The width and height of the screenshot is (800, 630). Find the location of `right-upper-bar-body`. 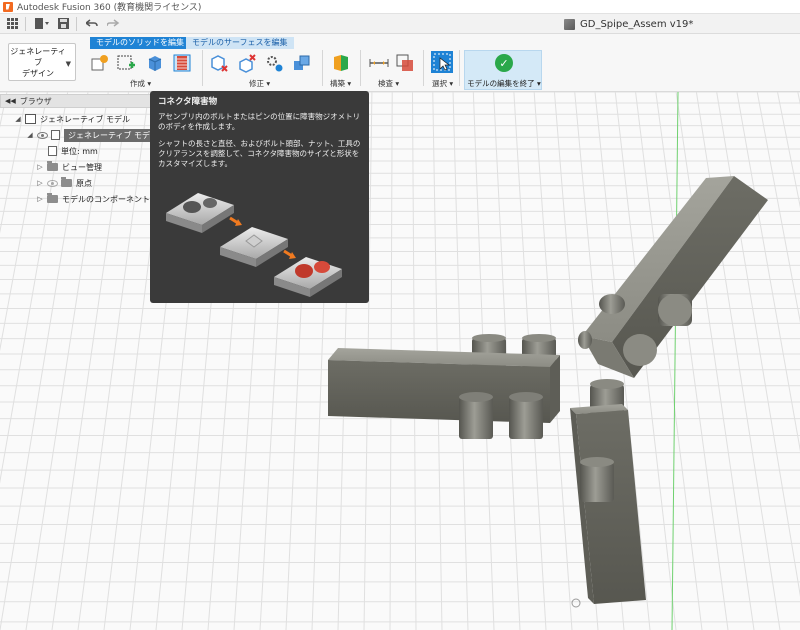

right-upper-bar-body is located at coordinates (673, 277).